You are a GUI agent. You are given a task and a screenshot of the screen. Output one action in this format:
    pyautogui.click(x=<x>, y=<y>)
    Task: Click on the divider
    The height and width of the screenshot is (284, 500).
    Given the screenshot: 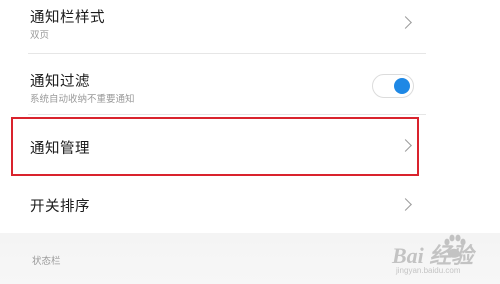 What is the action you would take?
    pyautogui.click(x=227, y=114)
    